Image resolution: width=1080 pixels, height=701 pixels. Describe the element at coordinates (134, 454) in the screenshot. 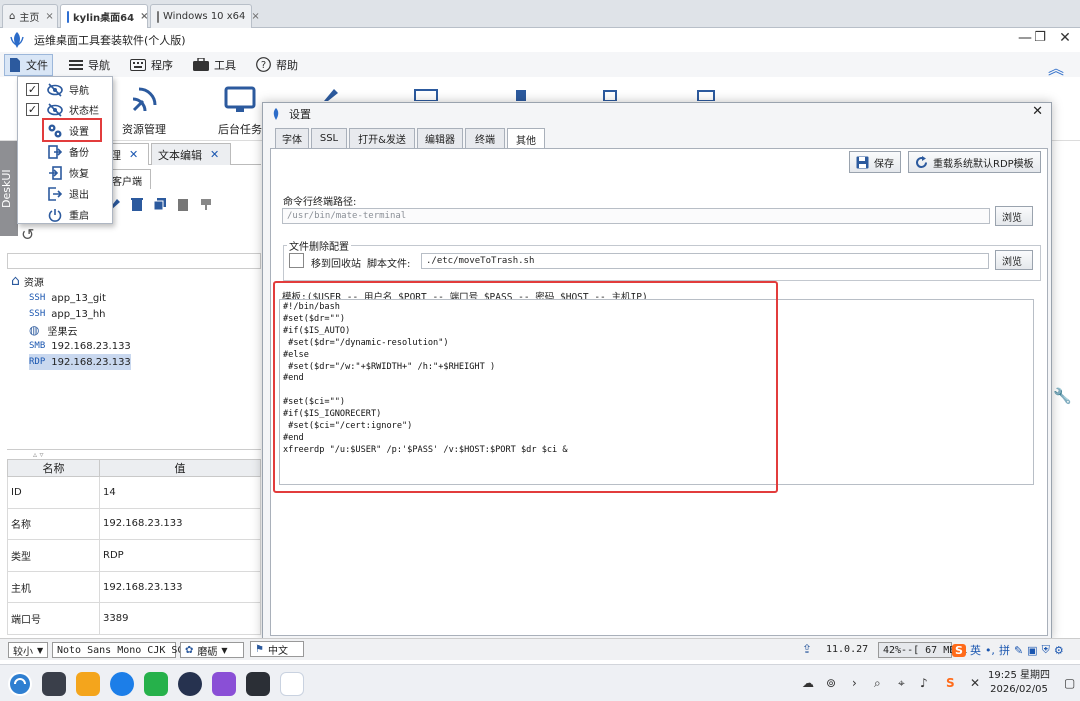

I see `pane-splitter: ▵ ▿` at that location.